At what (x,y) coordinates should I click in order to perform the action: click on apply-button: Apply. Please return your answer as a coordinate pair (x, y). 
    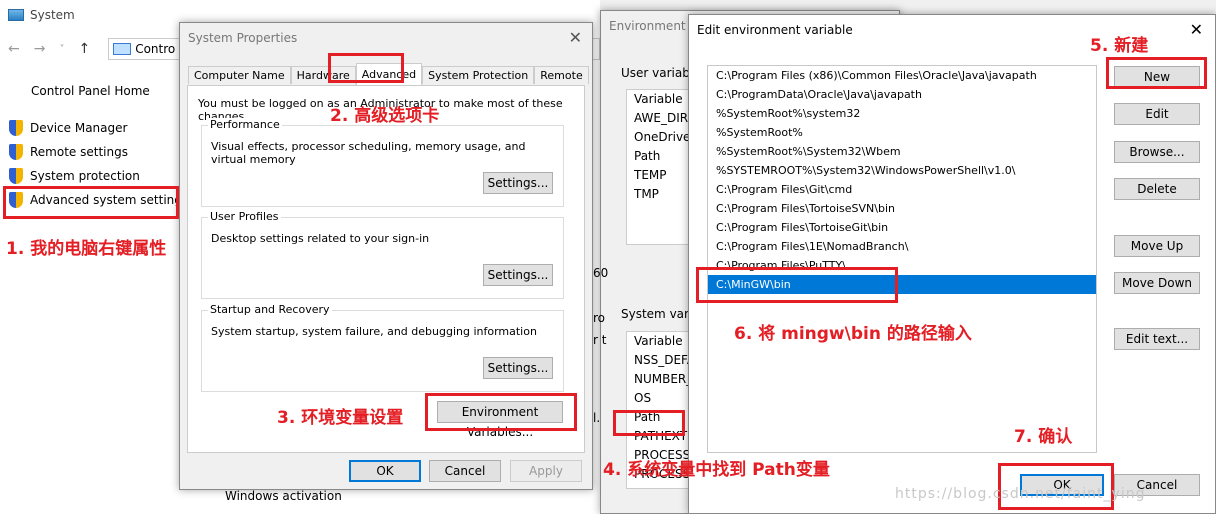
    Looking at the image, I should click on (546, 471).